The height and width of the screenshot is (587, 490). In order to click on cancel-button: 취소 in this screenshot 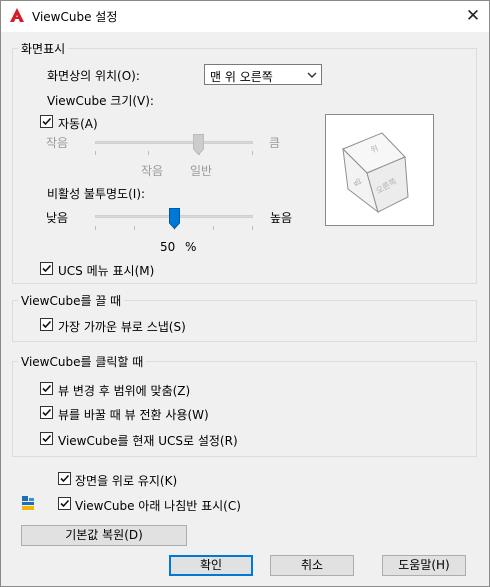, I will do `click(312, 565)`.